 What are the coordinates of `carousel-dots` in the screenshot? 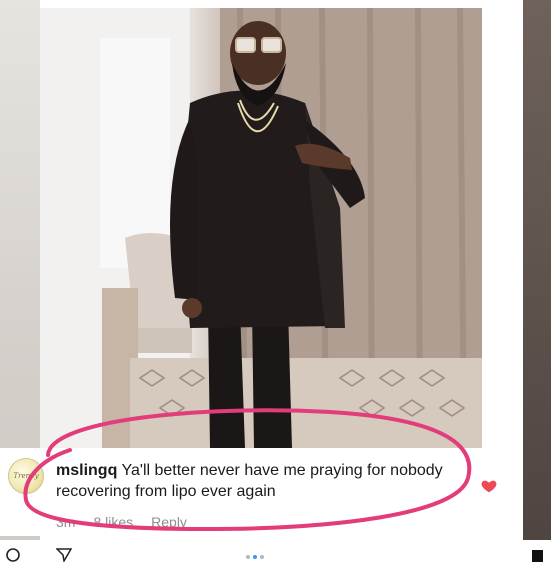 It's located at (255, 557).